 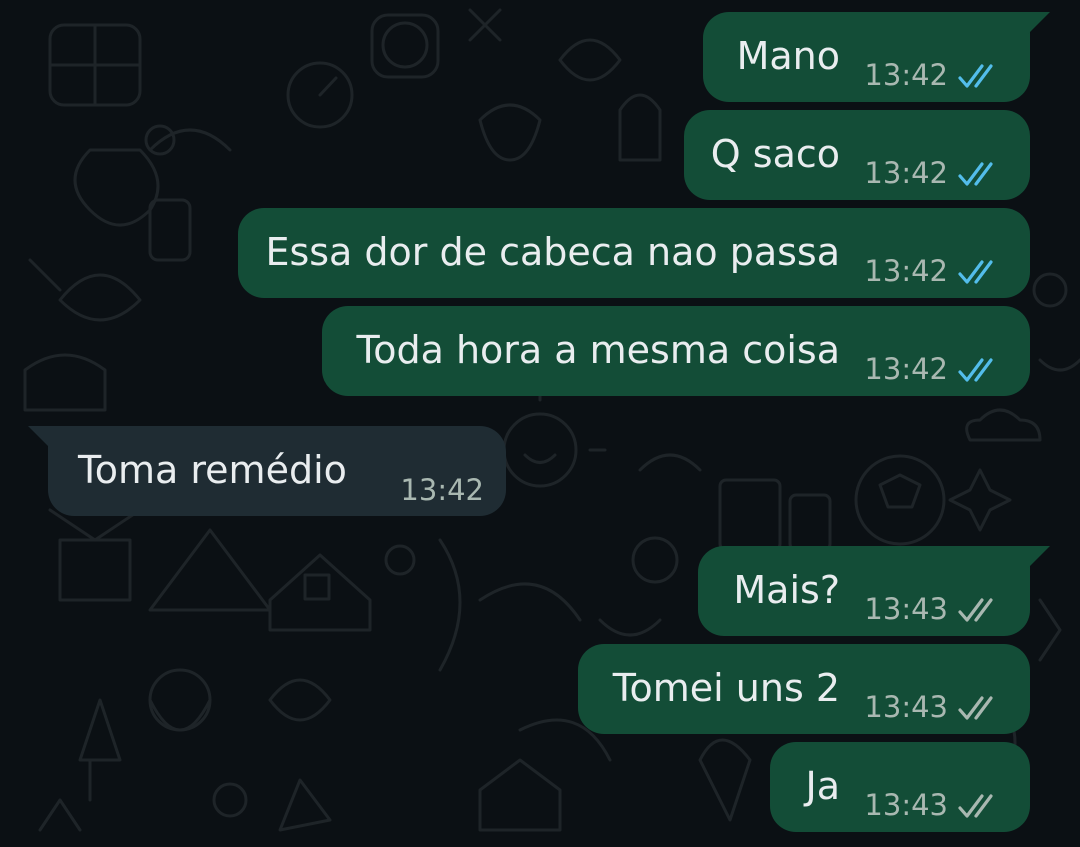 I want to click on message-text: Toma remédio, so click(x=212, y=470).